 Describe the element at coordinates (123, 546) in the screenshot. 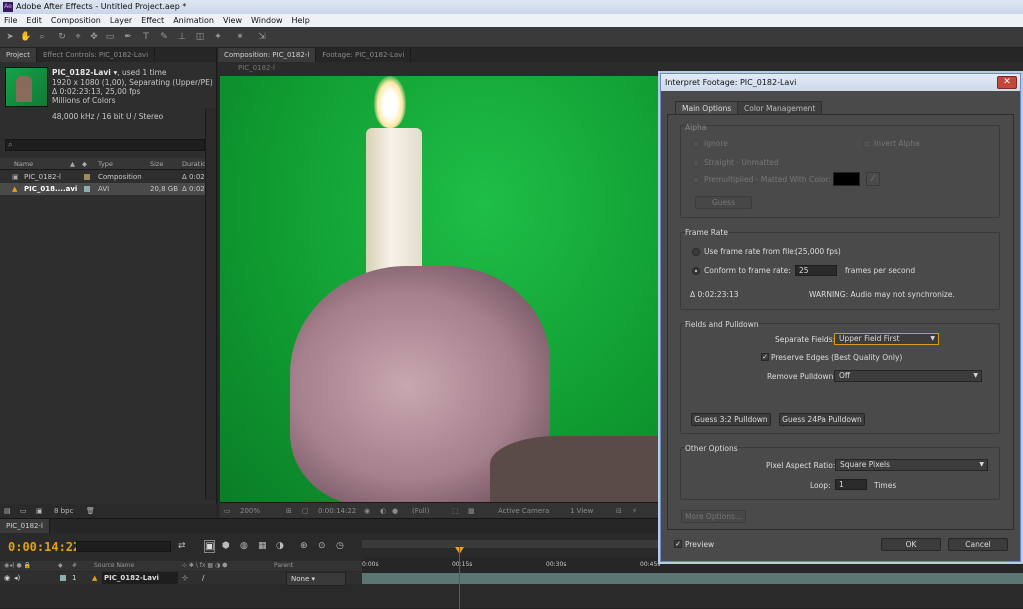

I see `timeline-search-input` at that location.